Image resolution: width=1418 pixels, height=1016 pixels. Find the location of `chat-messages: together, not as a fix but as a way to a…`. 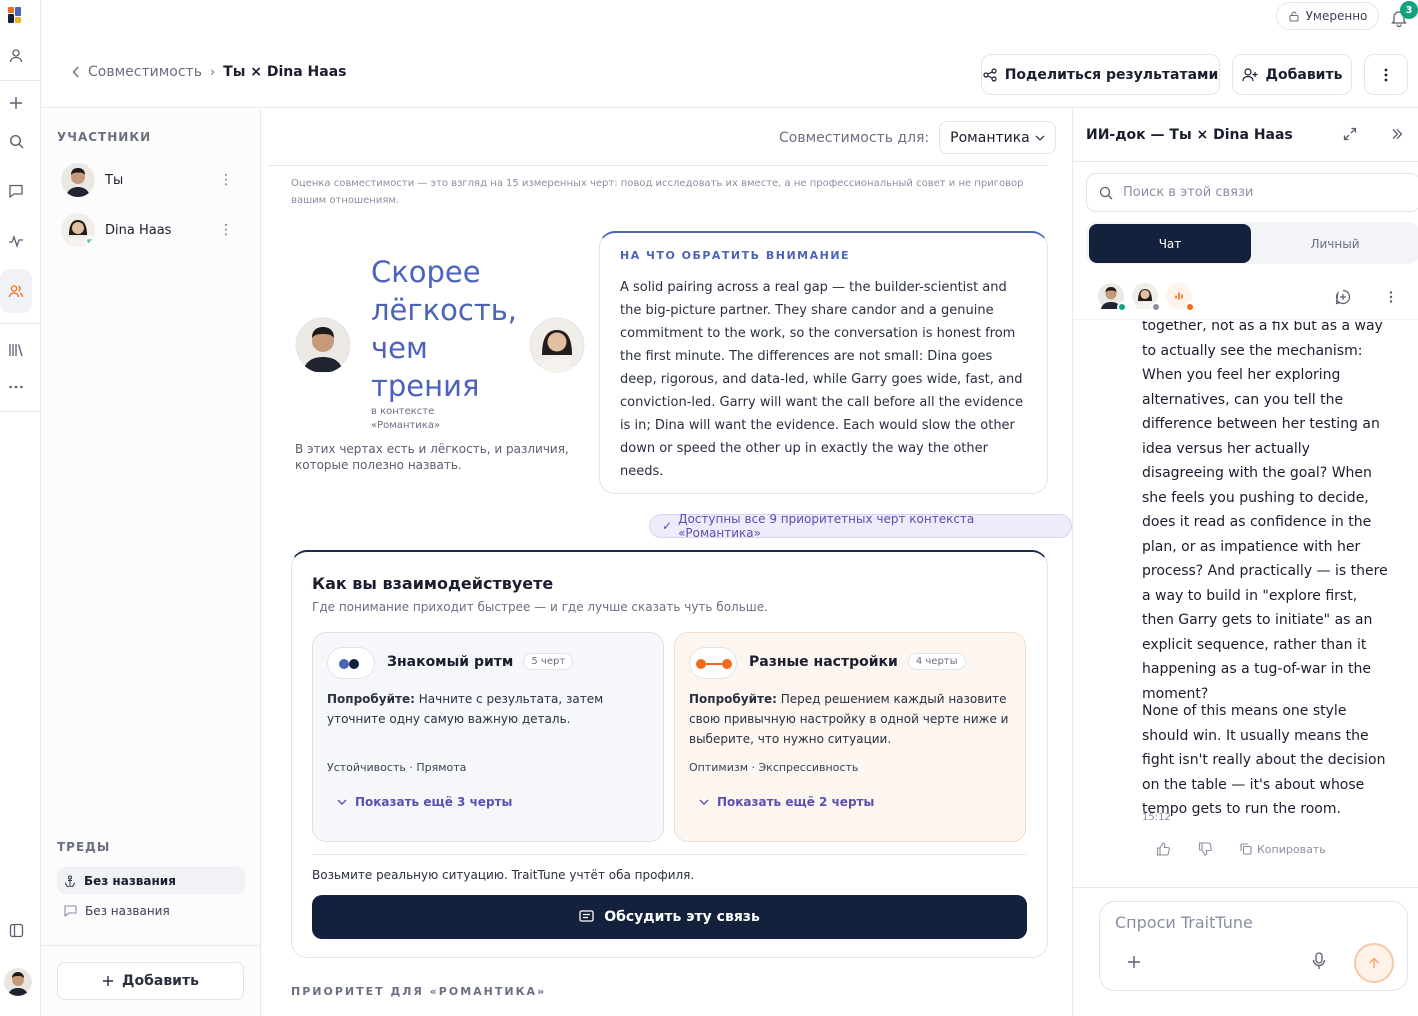

chat-messages: together, not as a fix but as a way to a… is located at coordinates (1245, 603).